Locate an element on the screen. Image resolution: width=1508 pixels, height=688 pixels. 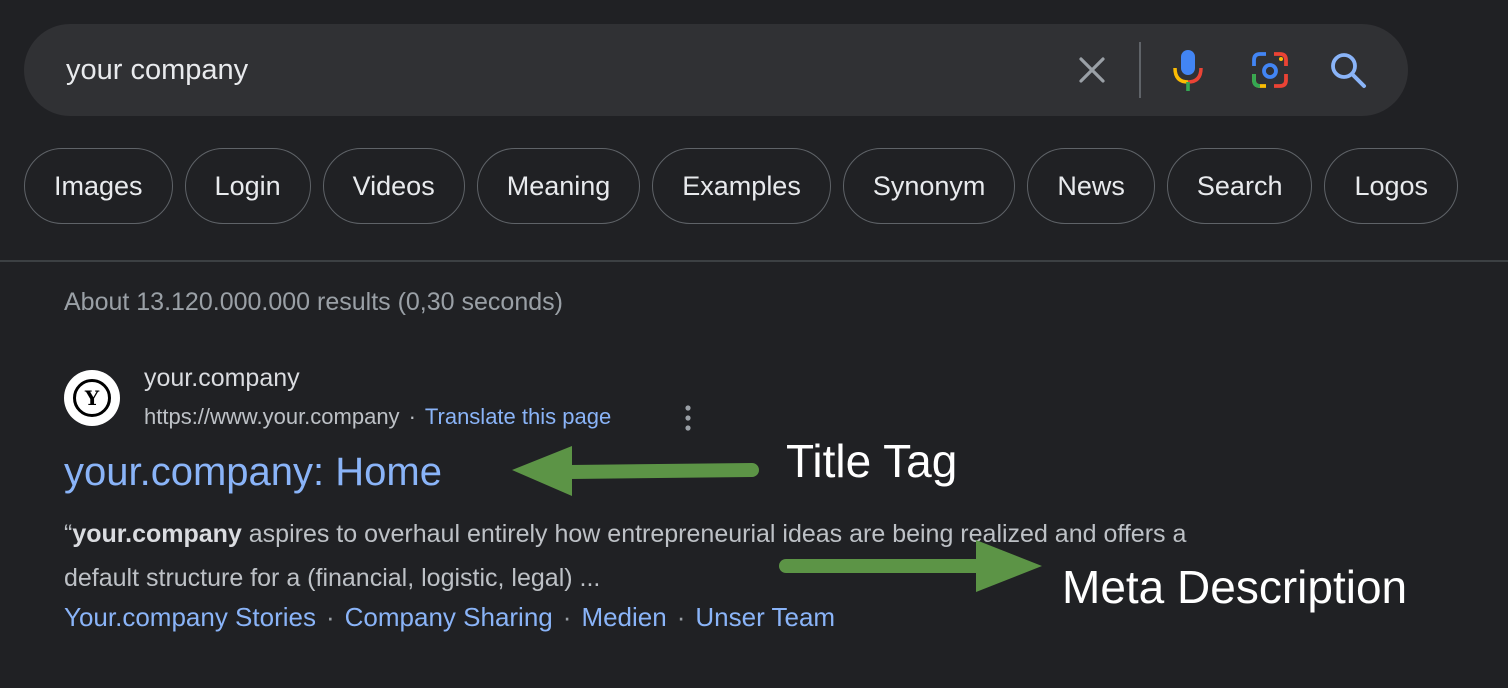
meta-description-label: Meta Description is located at coordinates (1235, 587).